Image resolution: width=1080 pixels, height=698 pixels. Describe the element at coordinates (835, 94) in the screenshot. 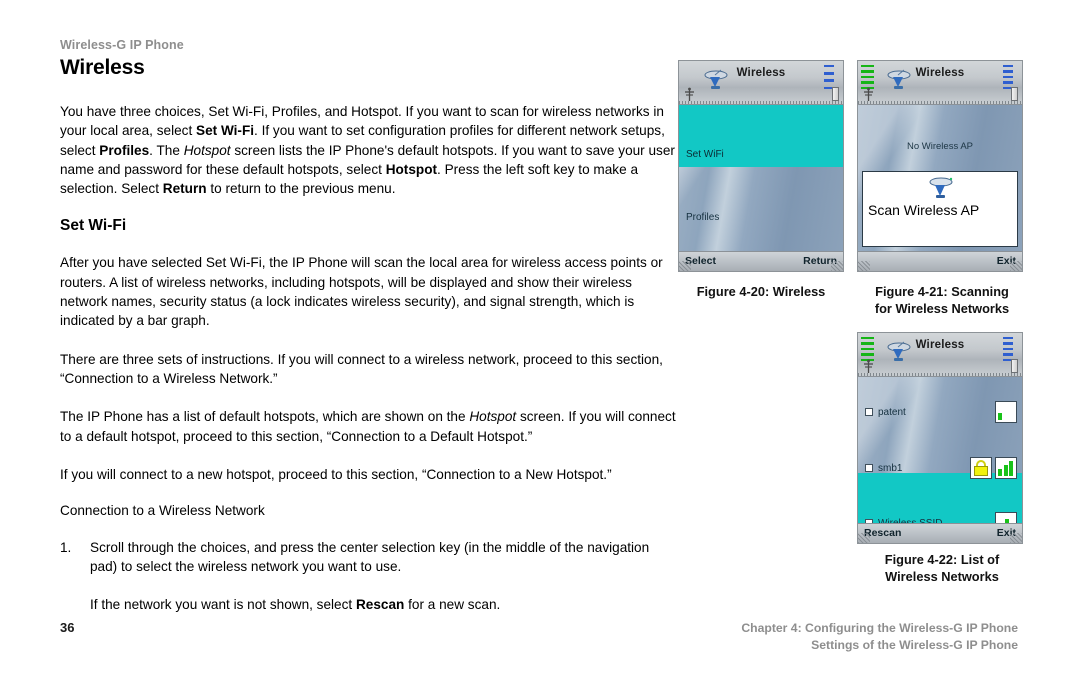

I see `fig20-battery-icon` at that location.